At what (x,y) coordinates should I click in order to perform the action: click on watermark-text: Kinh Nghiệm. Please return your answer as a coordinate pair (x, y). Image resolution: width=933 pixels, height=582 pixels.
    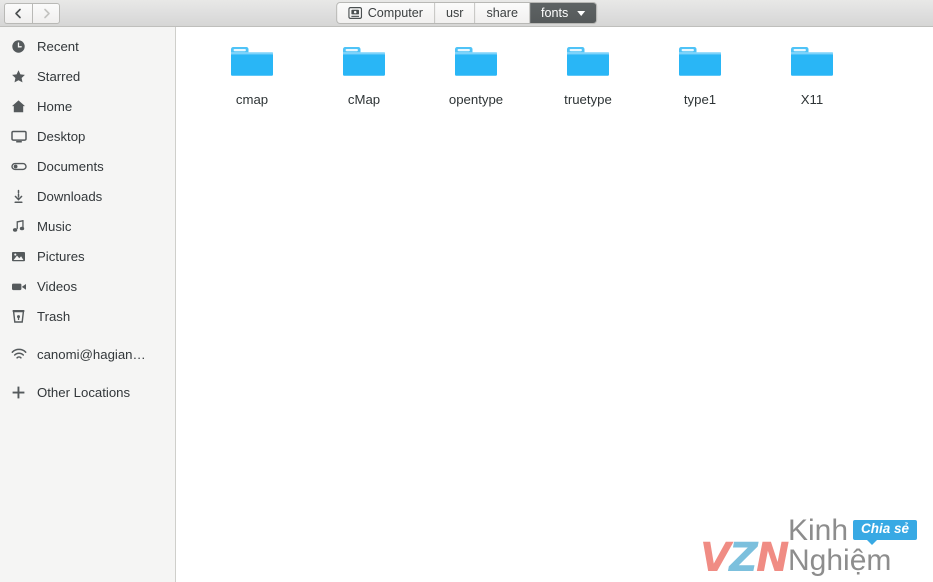
    Looking at the image, I should click on (840, 545).